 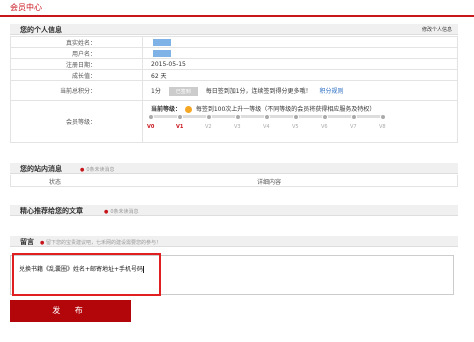 I want to click on register-date-label: 注册日期：, so click(x=76, y=64).